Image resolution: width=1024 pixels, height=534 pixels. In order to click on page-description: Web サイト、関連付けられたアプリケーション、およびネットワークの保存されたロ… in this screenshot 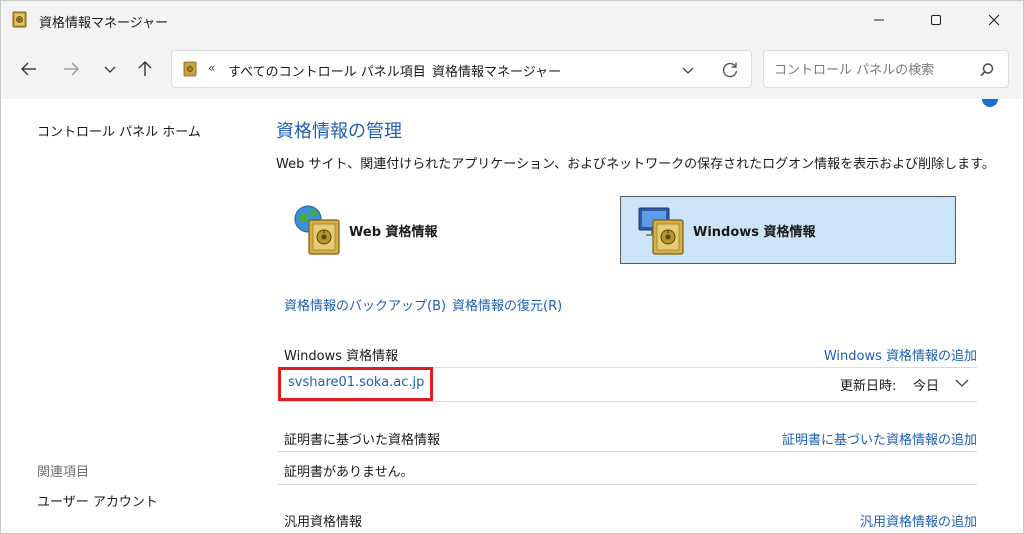, I will do `click(635, 164)`.